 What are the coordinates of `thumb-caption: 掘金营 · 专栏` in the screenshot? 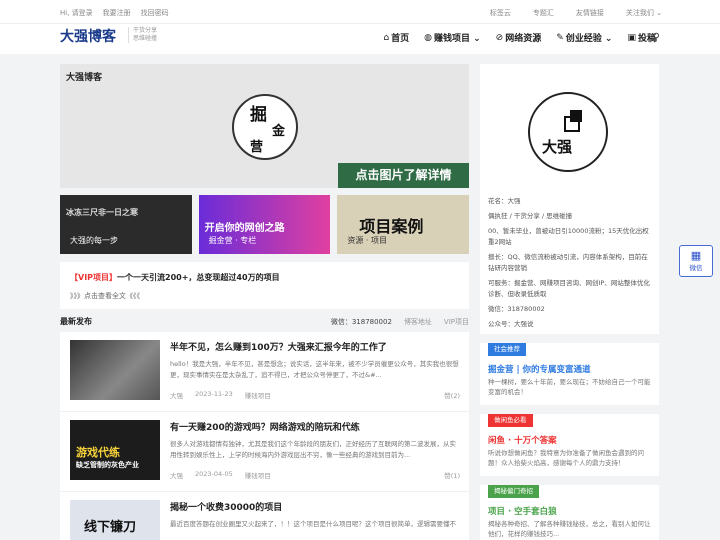 It's located at (232, 240).